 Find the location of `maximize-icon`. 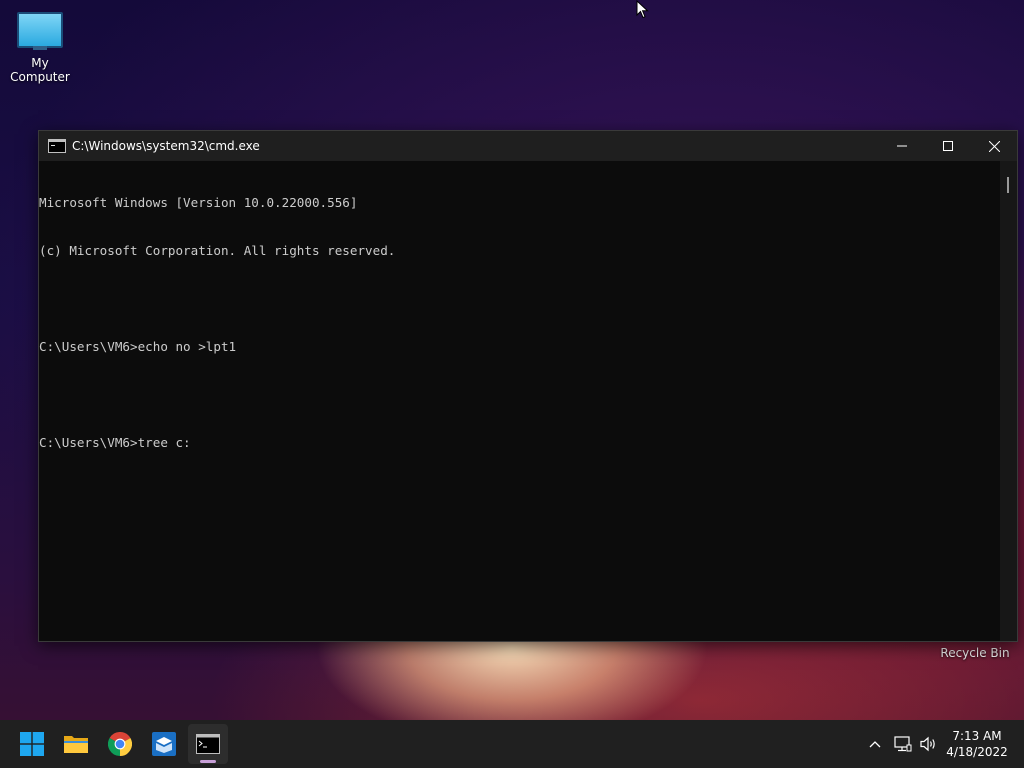

maximize-icon is located at coordinates (948, 146).